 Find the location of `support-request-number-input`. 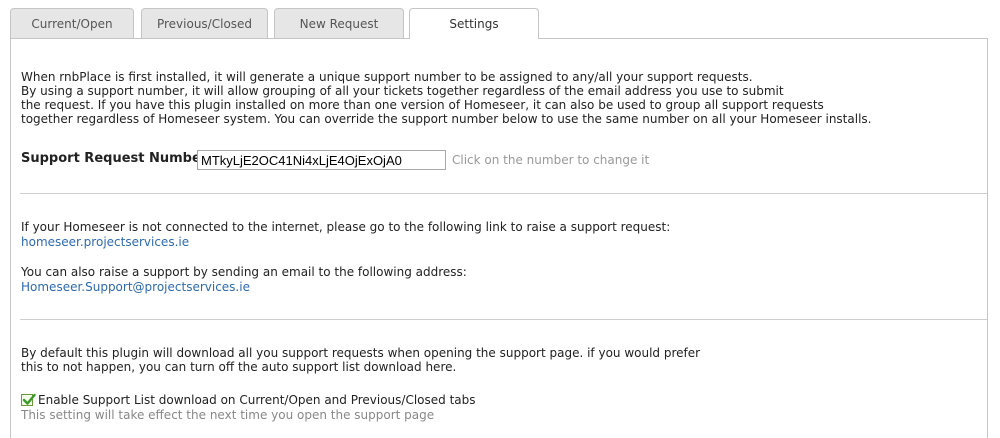

support-request-number-input is located at coordinates (321, 160).